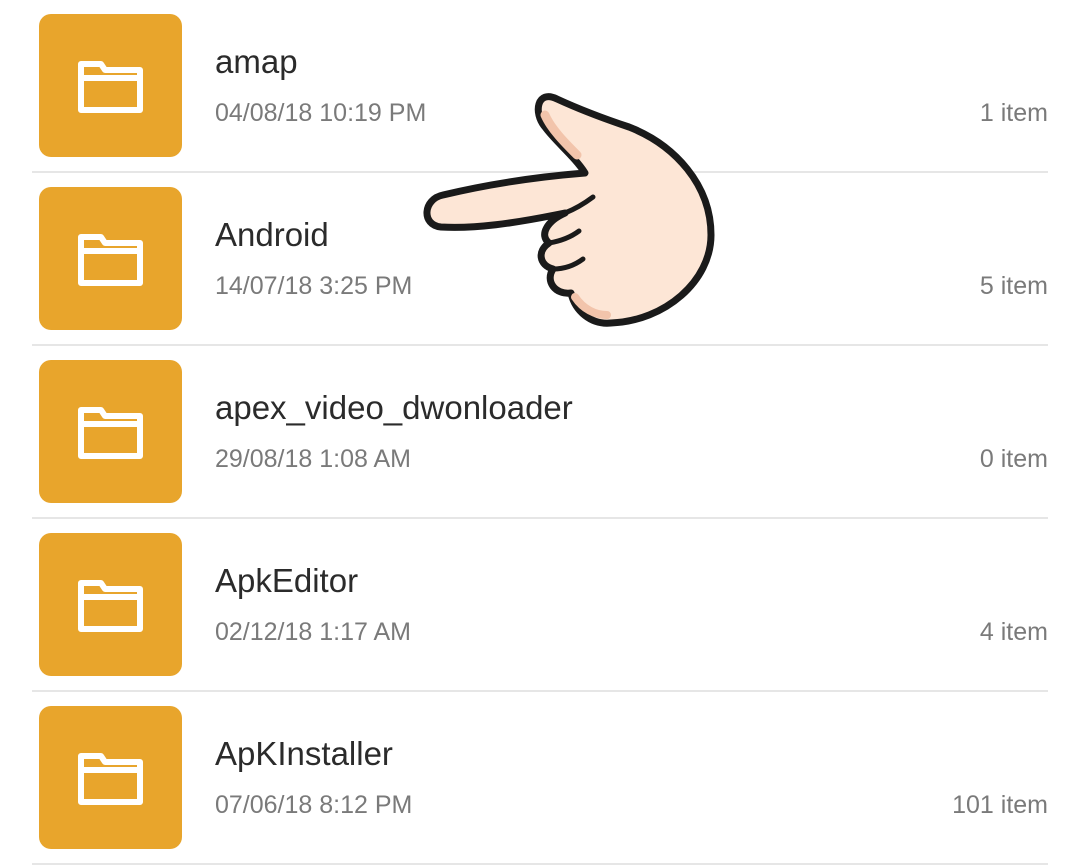 This screenshot has height=866, width=1080. What do you see at coordinates (321, 113) in the screenshot?
I see `folder-date: 04/08/18 10:19 PM` at bounding box center [321, 113].